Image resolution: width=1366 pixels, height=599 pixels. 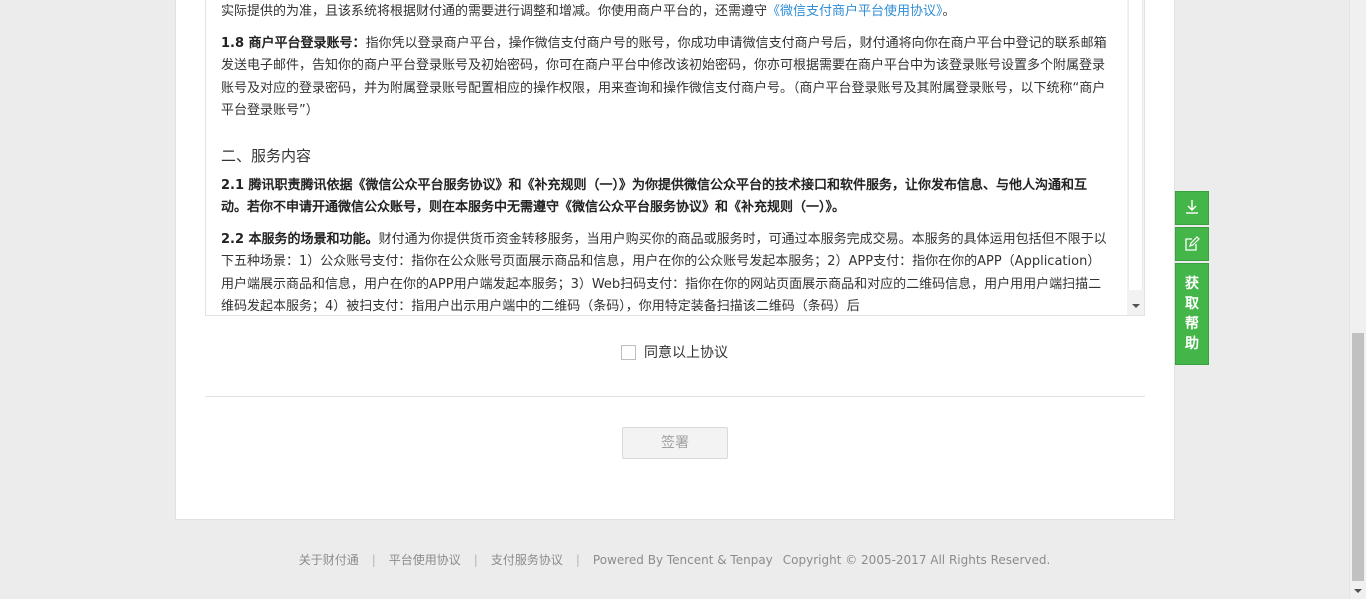 I want to click on side-tools: 获 取 帮 助, so click(x=1192, y=279).